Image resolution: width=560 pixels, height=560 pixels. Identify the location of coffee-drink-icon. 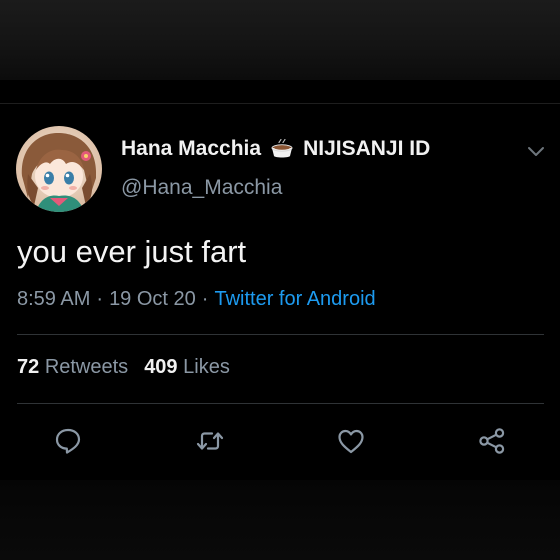
(282, 149).